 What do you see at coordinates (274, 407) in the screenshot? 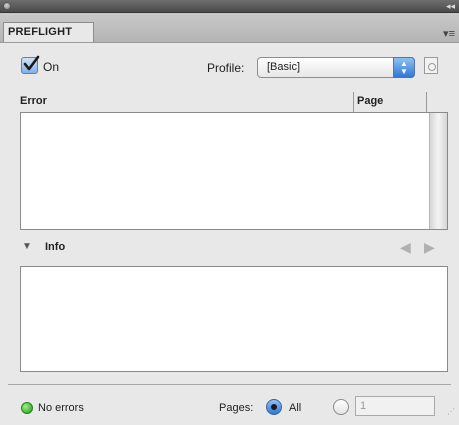
I see `pages-all-radio` at bounding box center [274, 407].